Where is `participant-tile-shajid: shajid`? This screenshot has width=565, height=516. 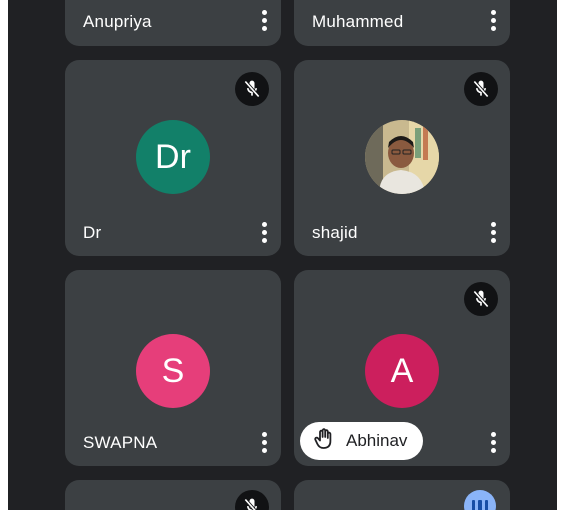 participant-tile-shajid: shajid is located at coordinates (402, 158).